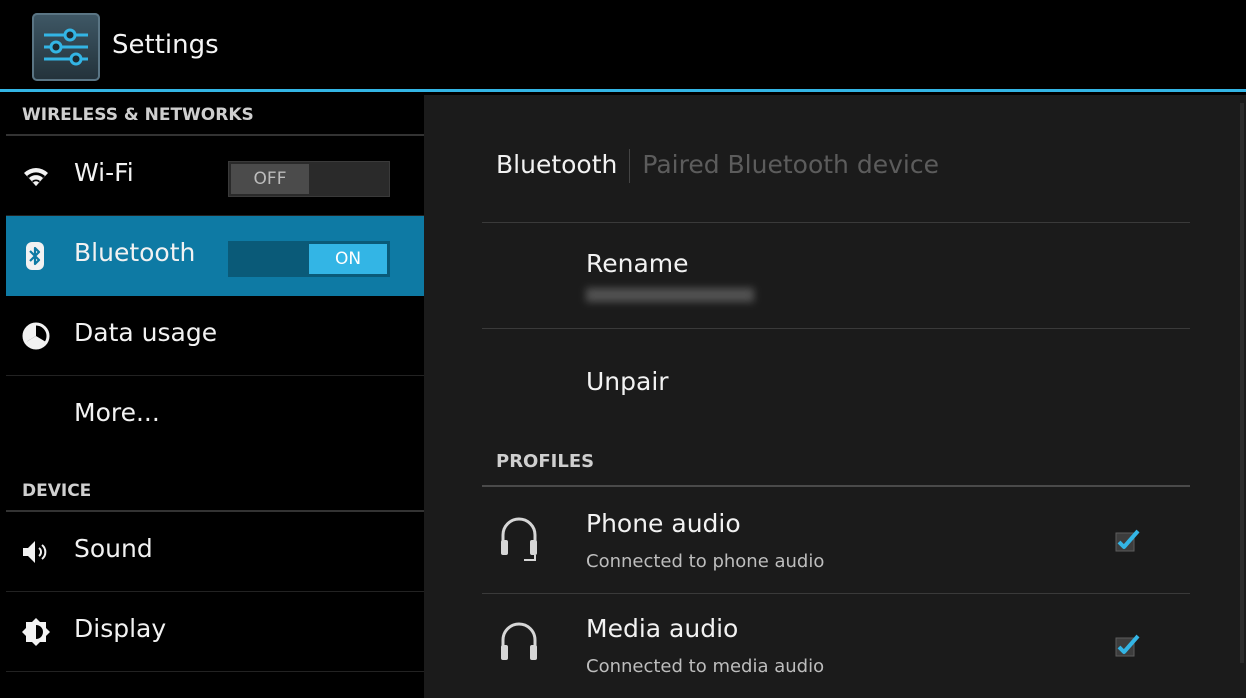  Describe the element at coordinates (1128, 646) in the screenshot. I see `media-audio-checkbox` at that location.